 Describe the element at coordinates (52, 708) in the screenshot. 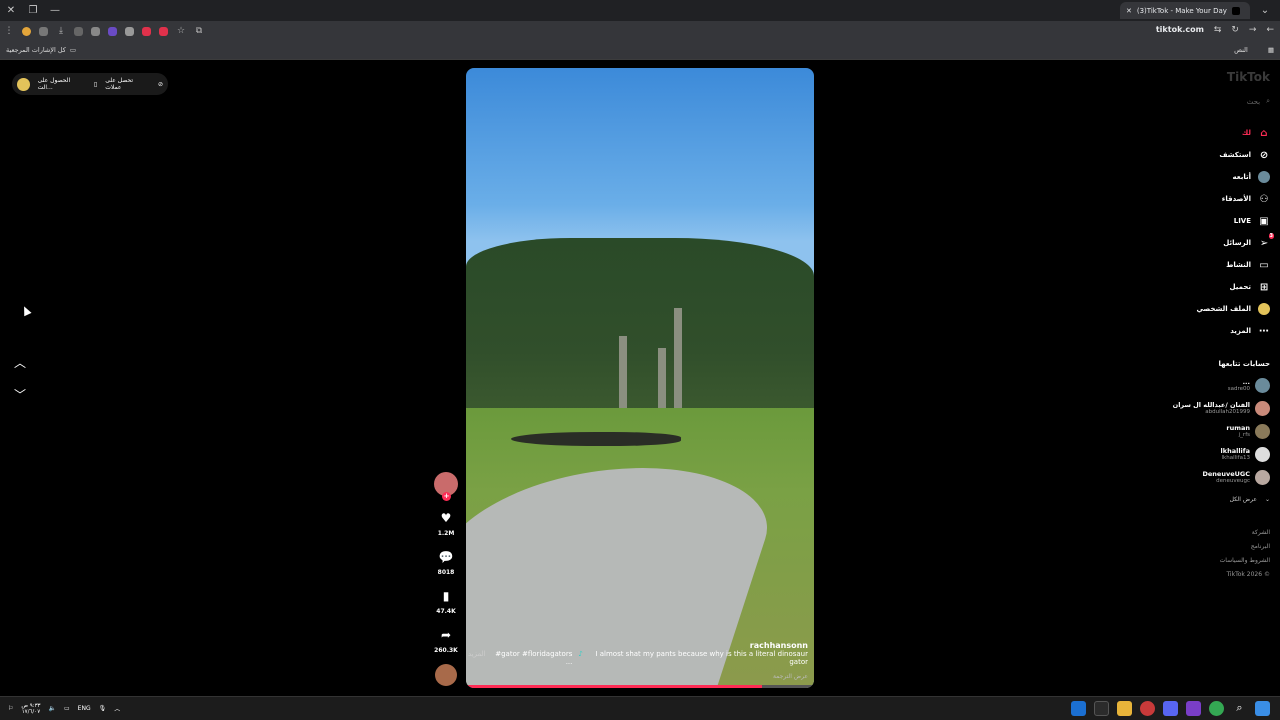

I see `volume-icon: 🔈` at that location.